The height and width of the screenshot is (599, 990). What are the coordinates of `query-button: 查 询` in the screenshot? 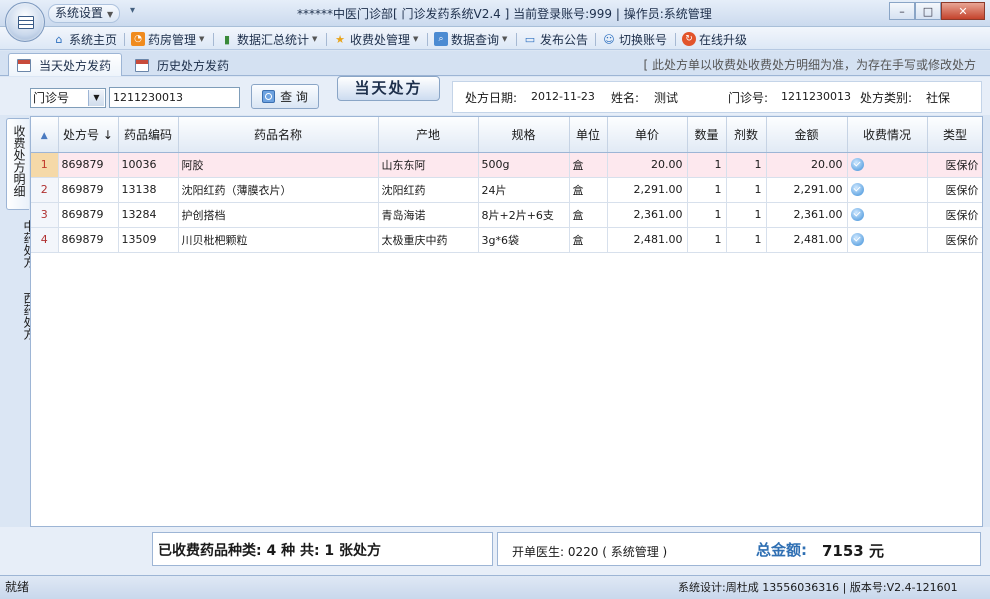 It's located at (285, 96).